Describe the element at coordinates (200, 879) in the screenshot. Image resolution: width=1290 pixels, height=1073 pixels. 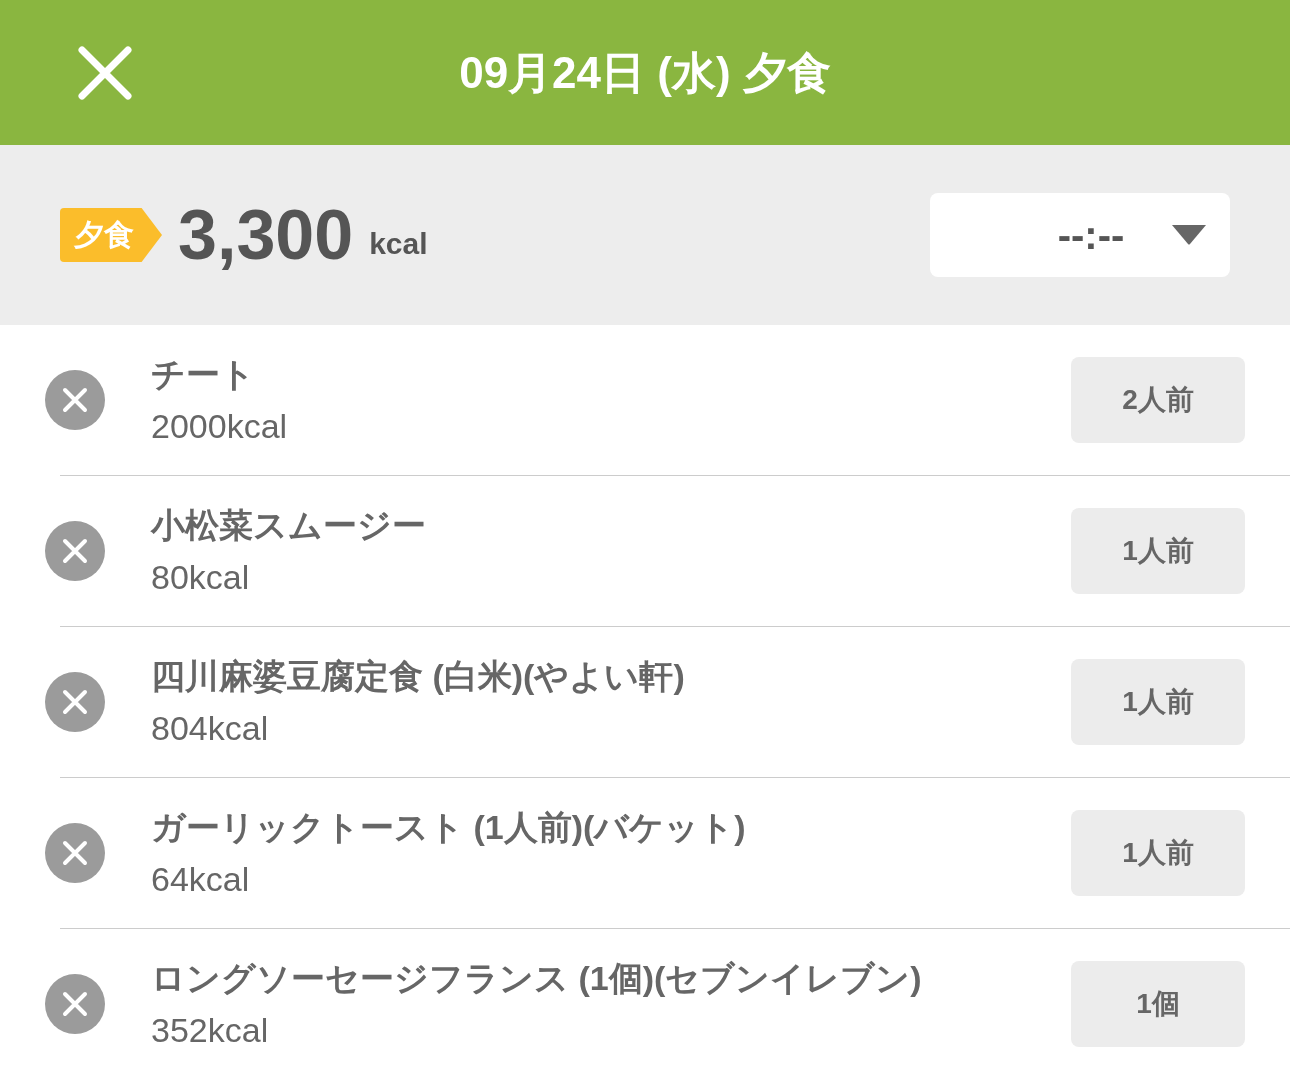
I see `food-calories: 64kcal` at that location.